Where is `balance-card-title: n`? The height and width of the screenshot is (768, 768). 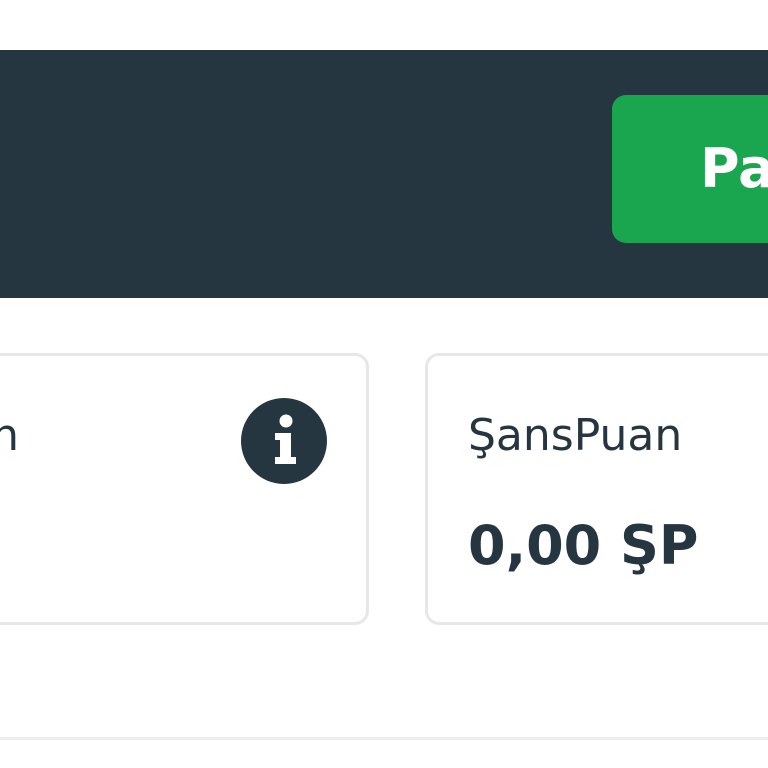 balance-card-title: n is located at coordinates (9, 436).